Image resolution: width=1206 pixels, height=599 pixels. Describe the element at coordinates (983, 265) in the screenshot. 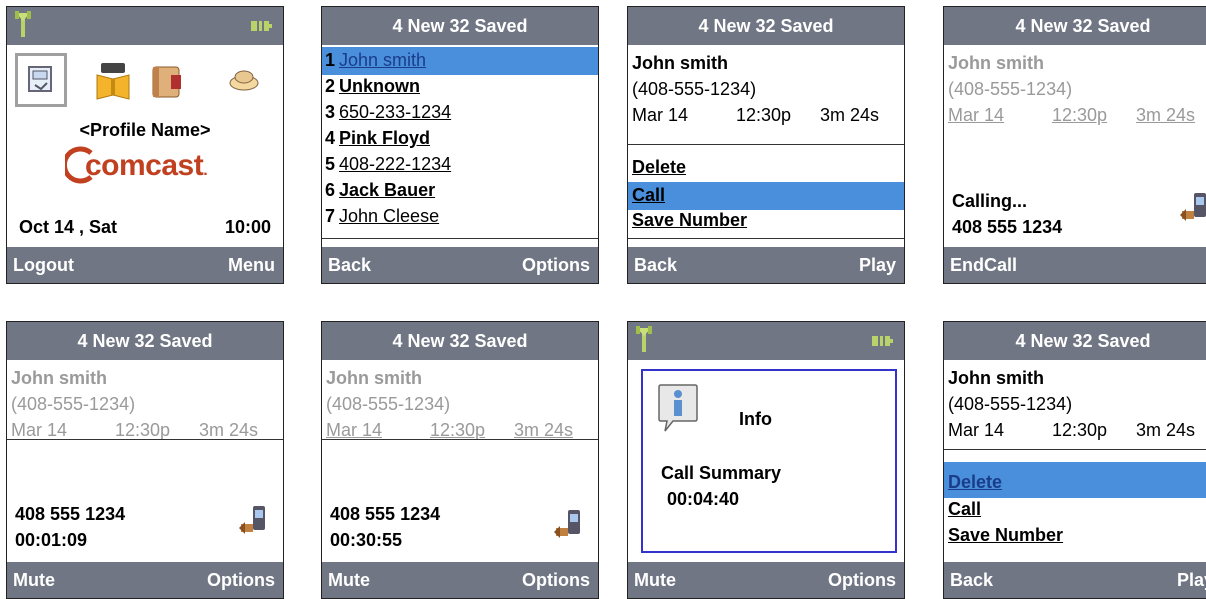

I see `end-call-softkey: EndCall` at that location.